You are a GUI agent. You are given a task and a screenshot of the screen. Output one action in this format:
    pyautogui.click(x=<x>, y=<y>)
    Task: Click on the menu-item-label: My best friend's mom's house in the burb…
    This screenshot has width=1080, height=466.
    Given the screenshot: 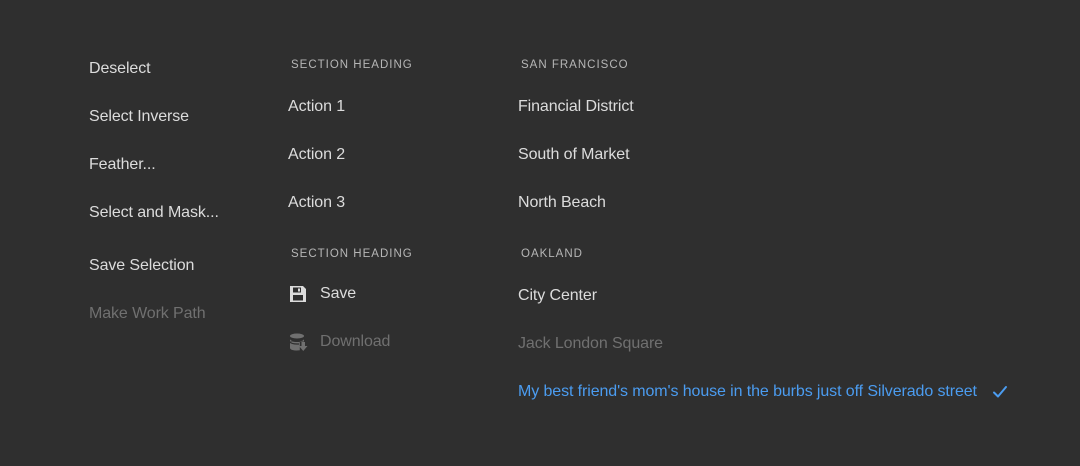 What is the action you would take?
    pyautogui.click(x=747, y=391)
    